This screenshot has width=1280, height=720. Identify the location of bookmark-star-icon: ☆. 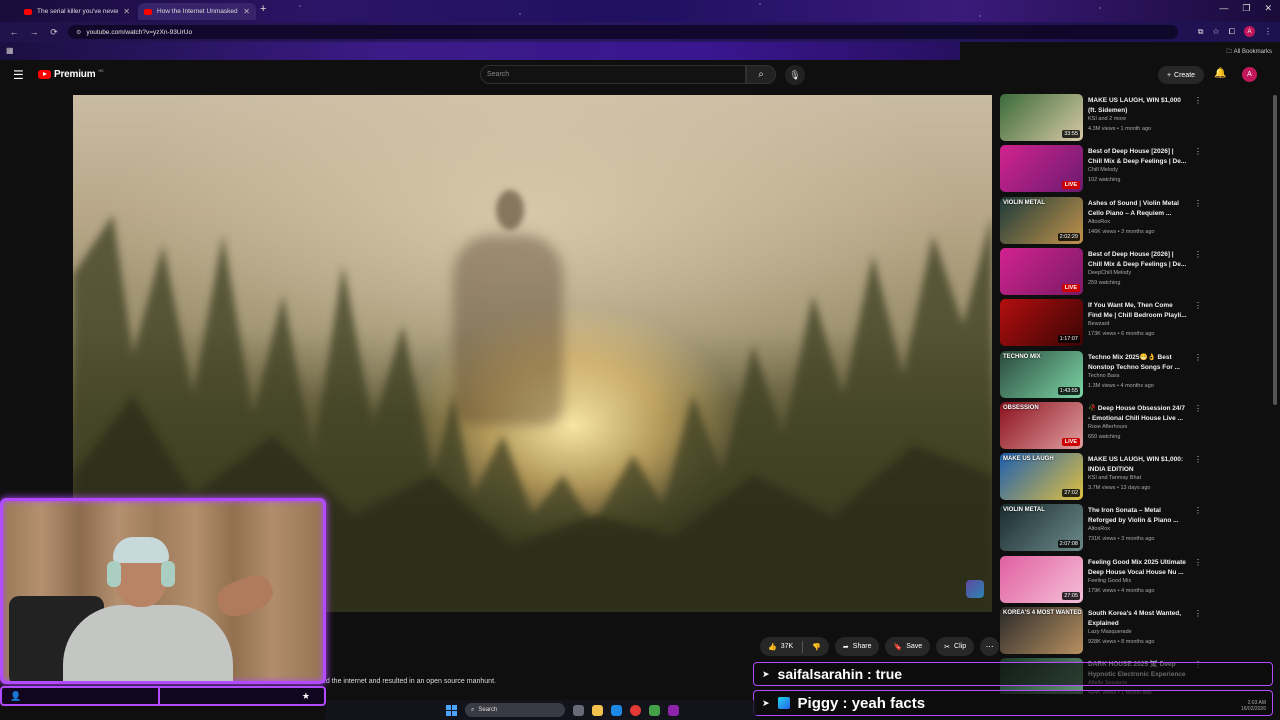
(1215, 31).